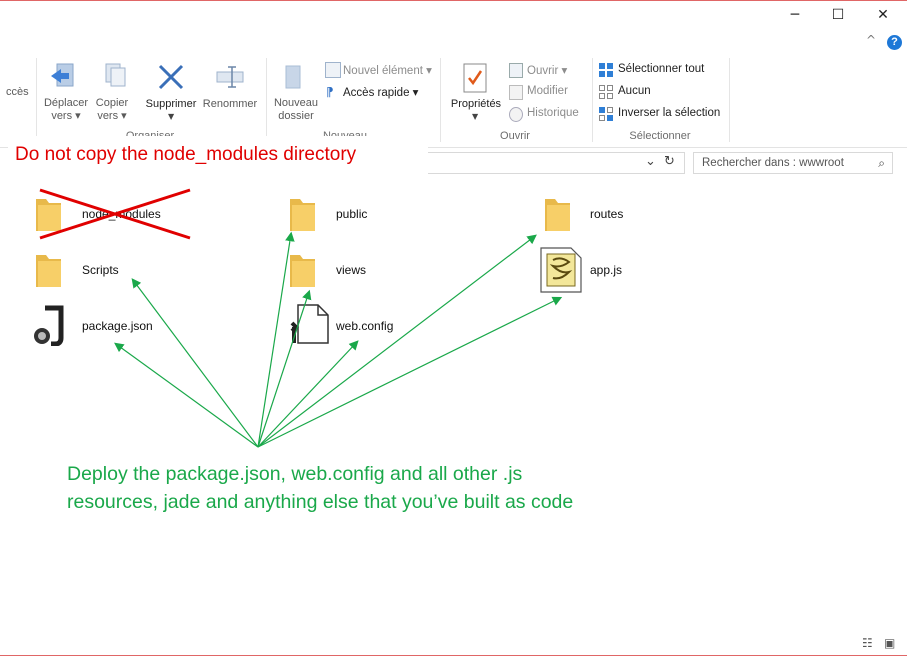 The image size is (907, 657). What do you see at coordinates (889, 643) in the screenshot?
I see `large-icons-view-icon: ▣` at bounding box center [889, 643].